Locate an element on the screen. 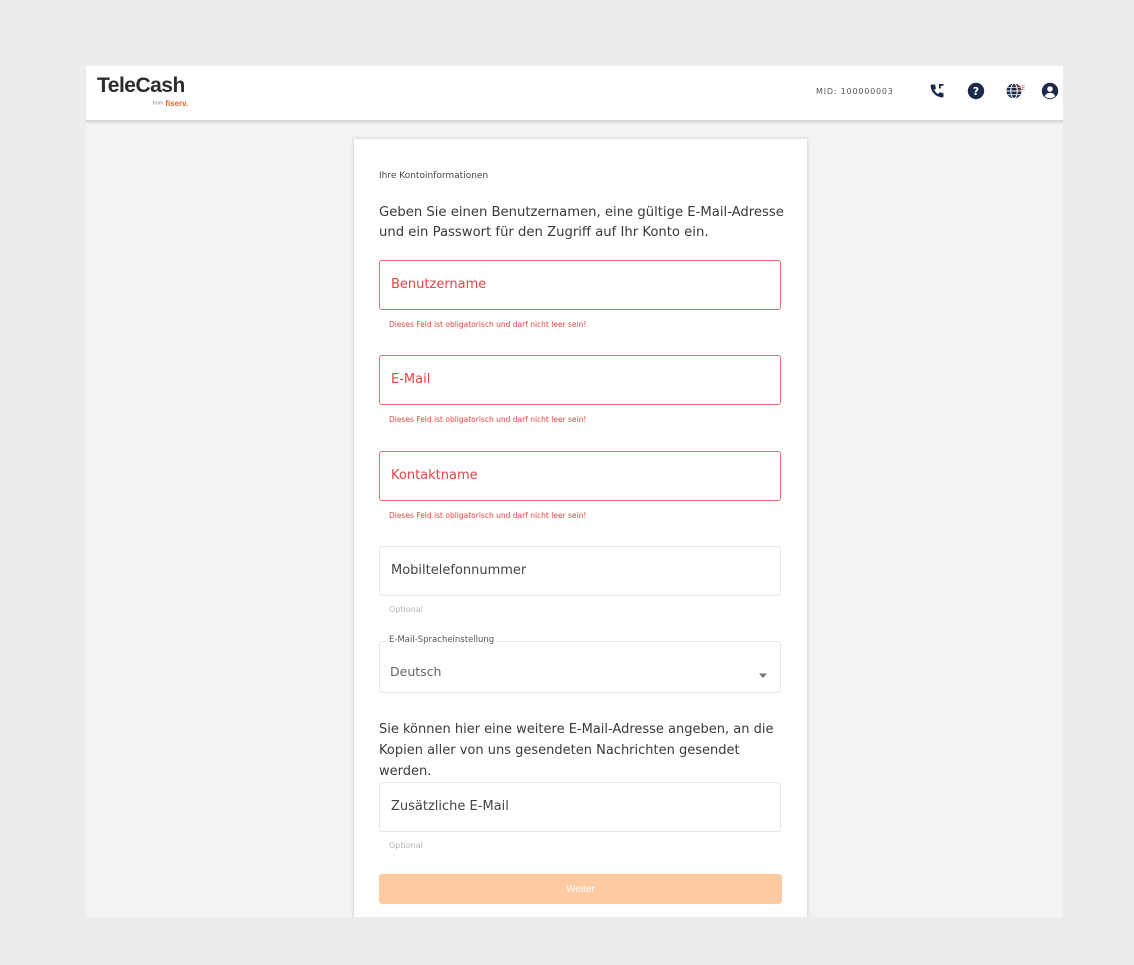 The image size is (1134, 965). logo-from-text: from is located at coordinates (158, 103).